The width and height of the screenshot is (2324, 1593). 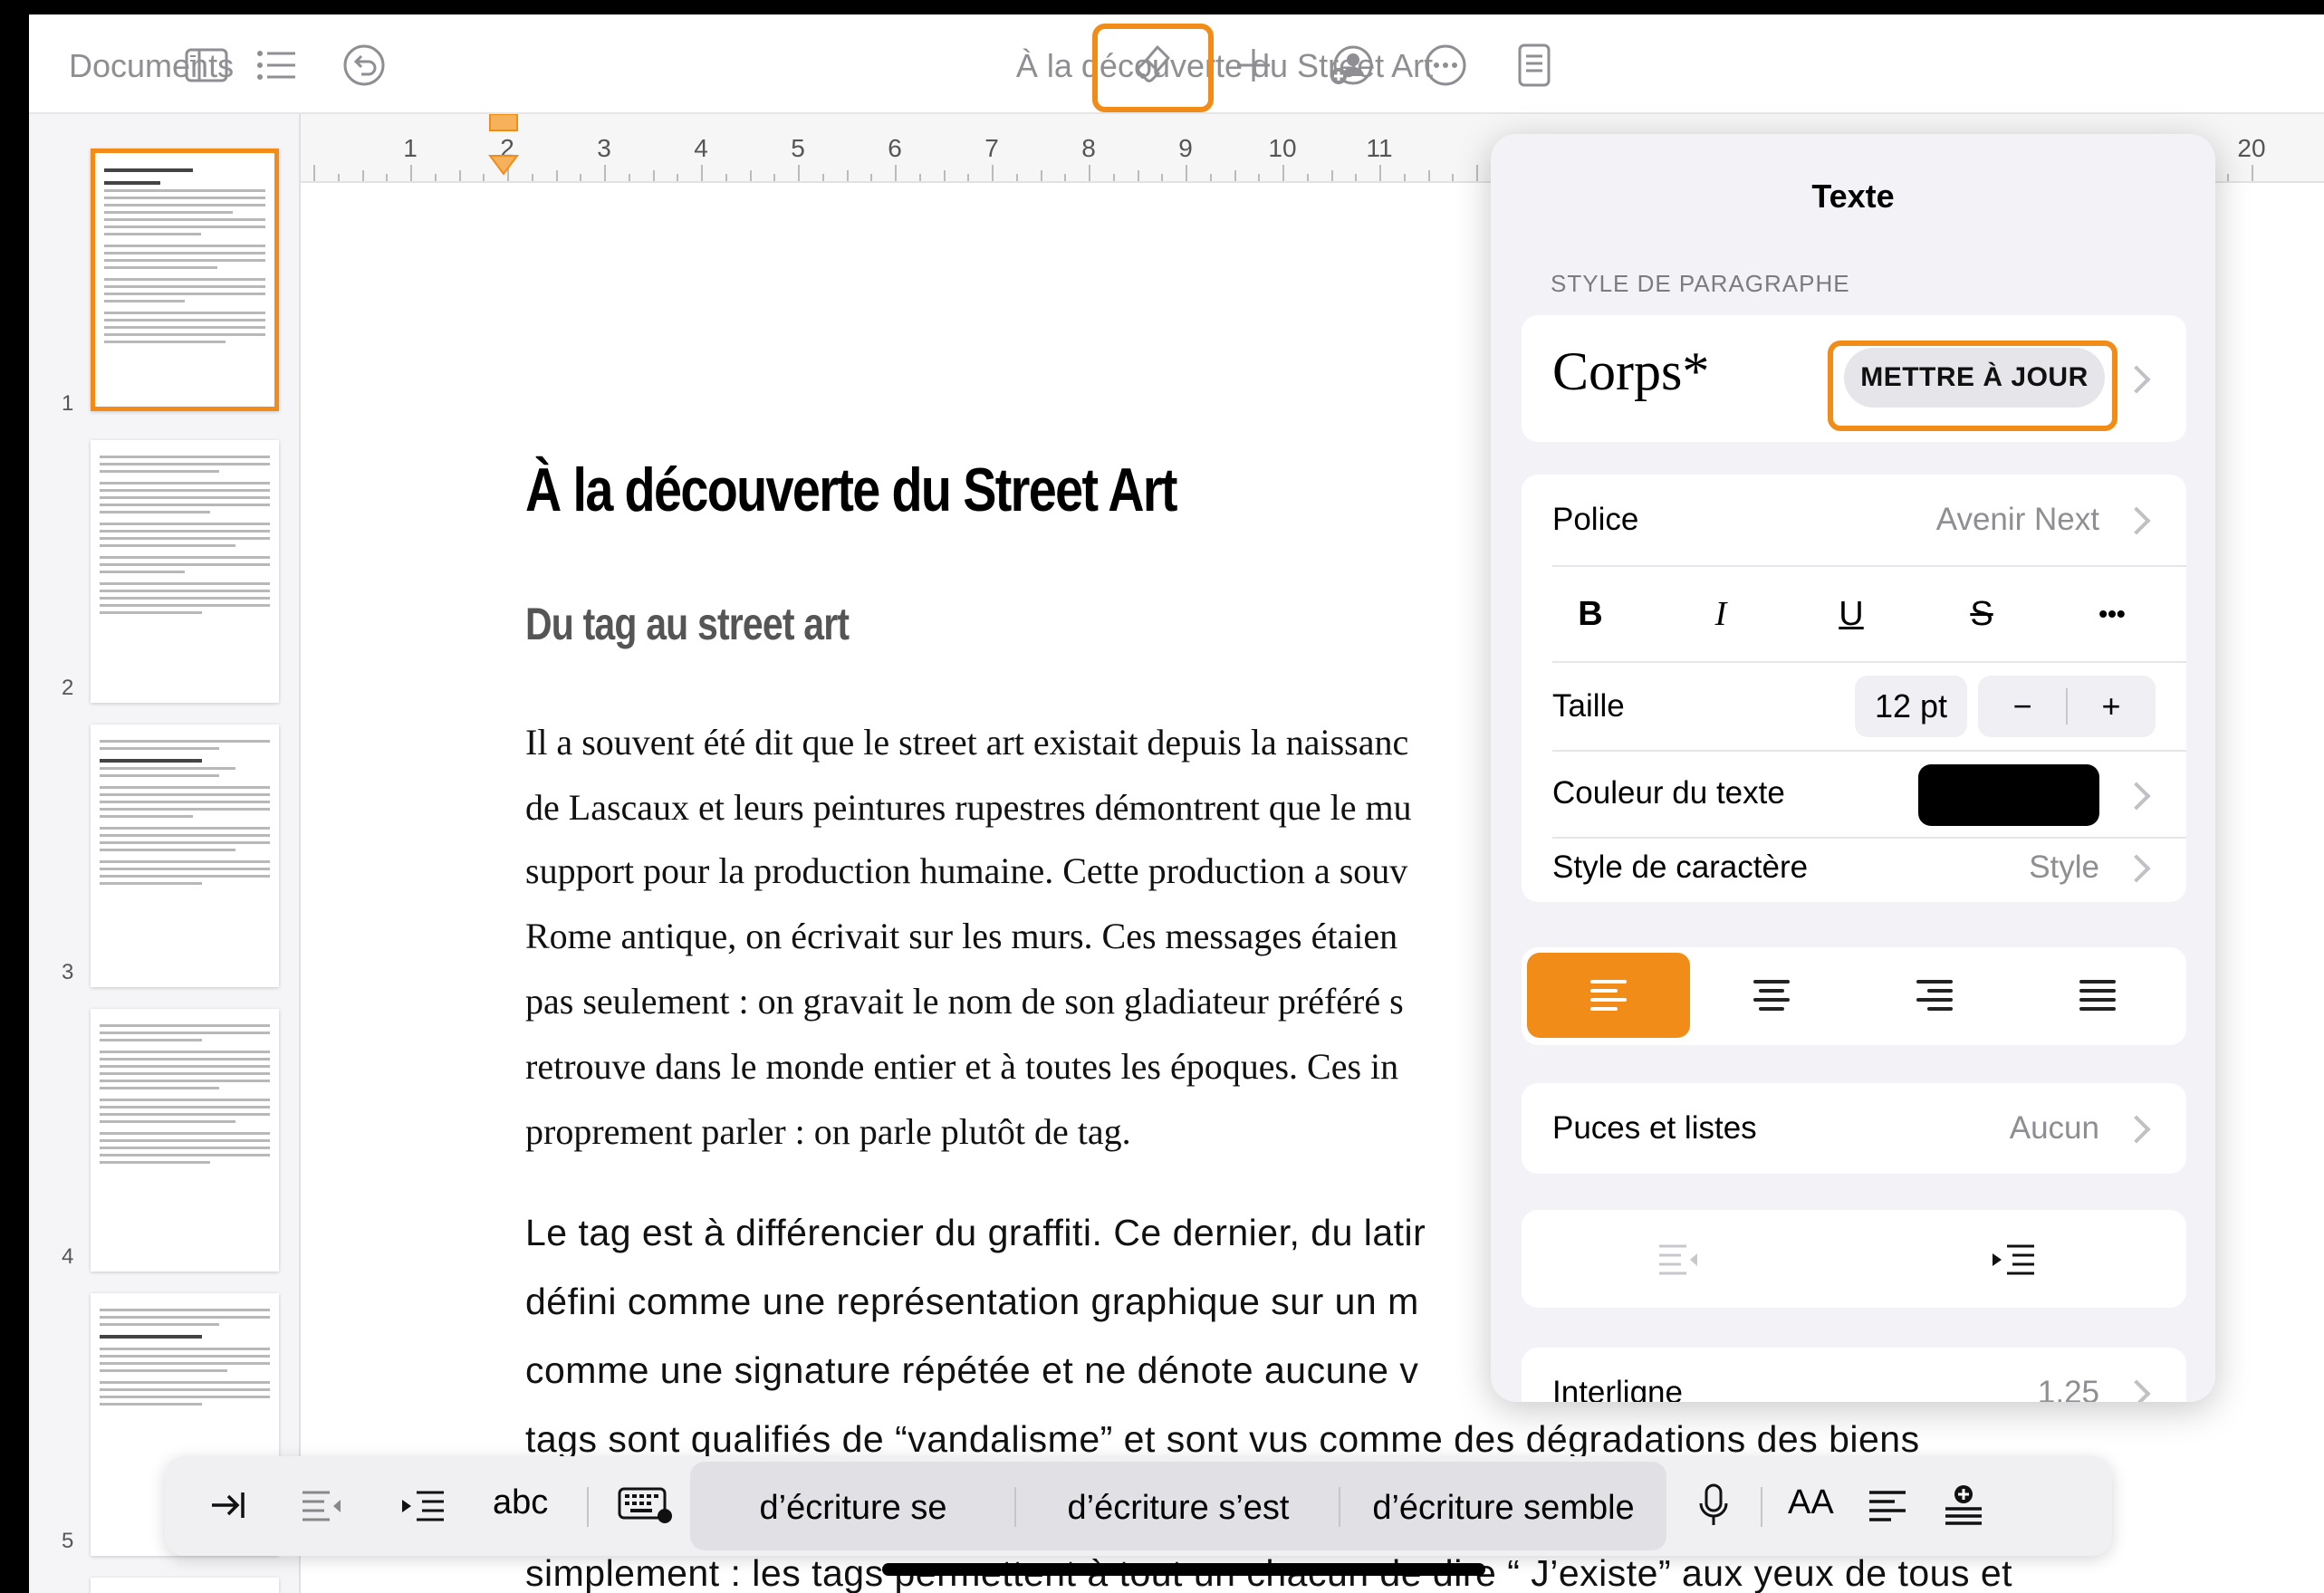 What do you see at coordinates (1379, 148) in the screenshot?
I see `ruler-number: 11` at bounding box center [1379, 148].